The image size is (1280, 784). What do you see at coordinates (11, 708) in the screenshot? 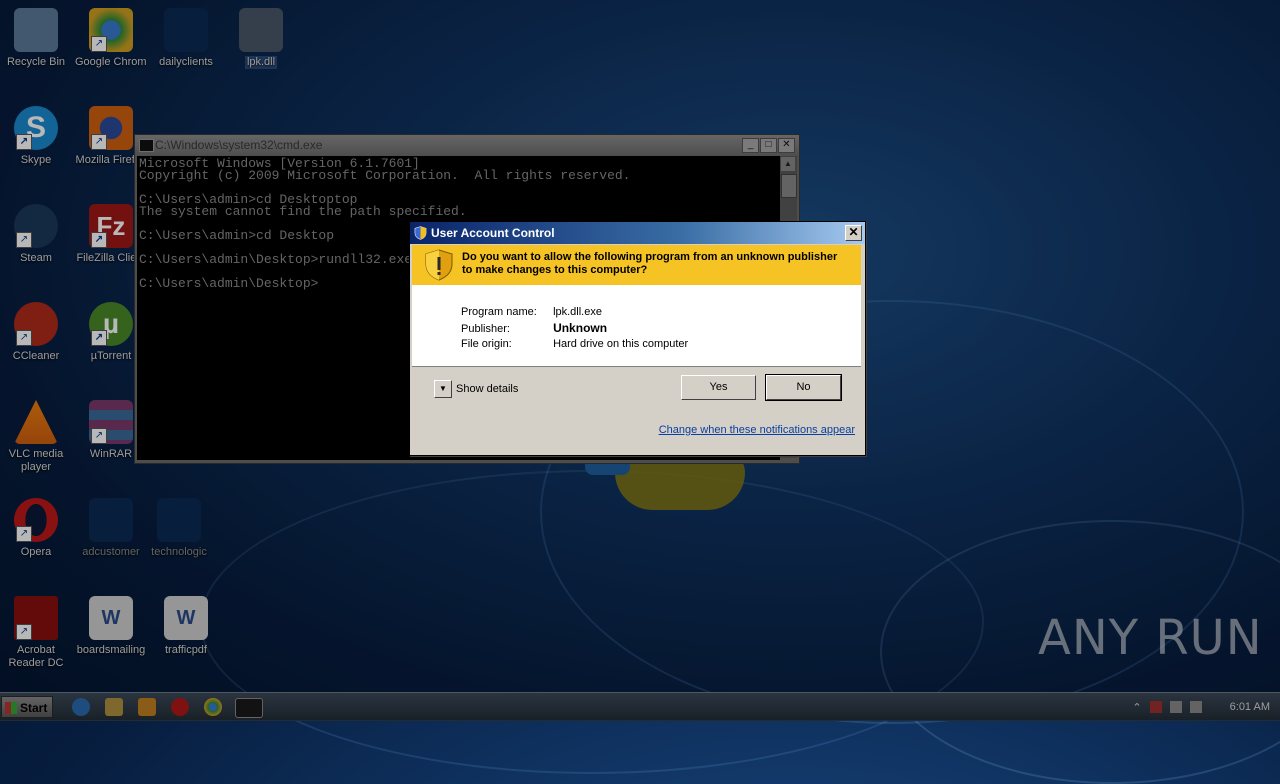
I see `windows-flag-icon` at bounding box center [11, 708].